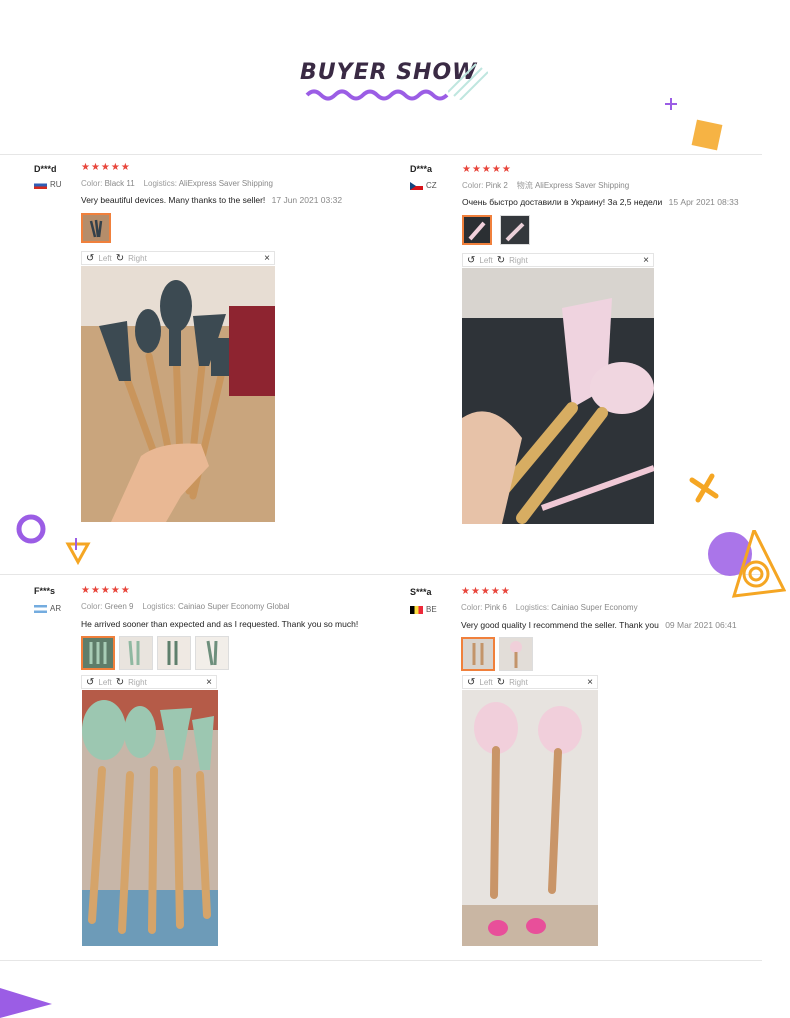 This screenshot has width=790, height=1018. Describe the element at coordinates (119, 183) in the screenshot. I see `color-value: Black 11` at that location.